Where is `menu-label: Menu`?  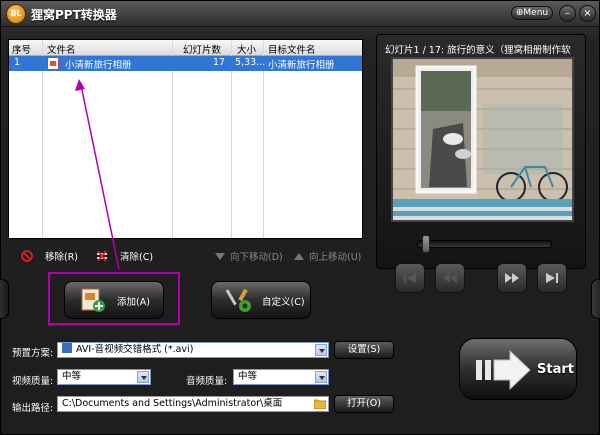
menu-label: Menu is located at coordinates (536, 13).